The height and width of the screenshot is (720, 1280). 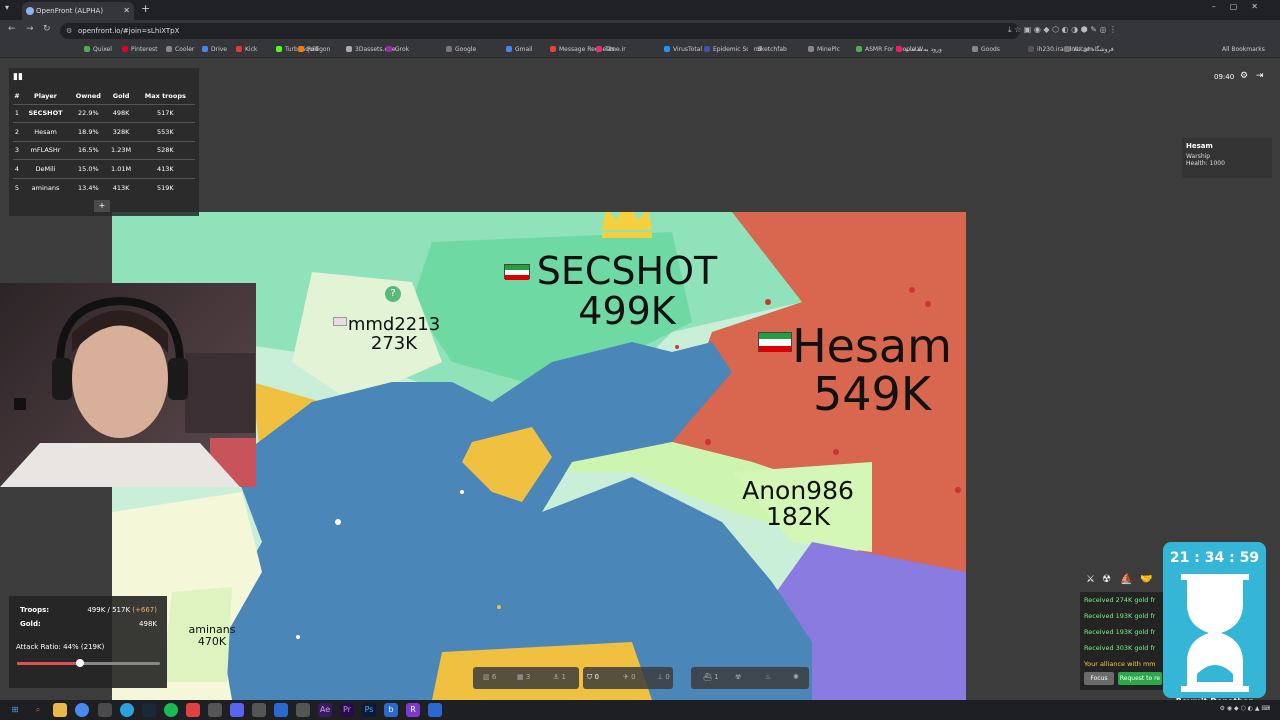 What do you see at coordinates (611, 49) in the screenshot?
I see `bookmark-item: Time.ir` at bounding box center [611, 49].